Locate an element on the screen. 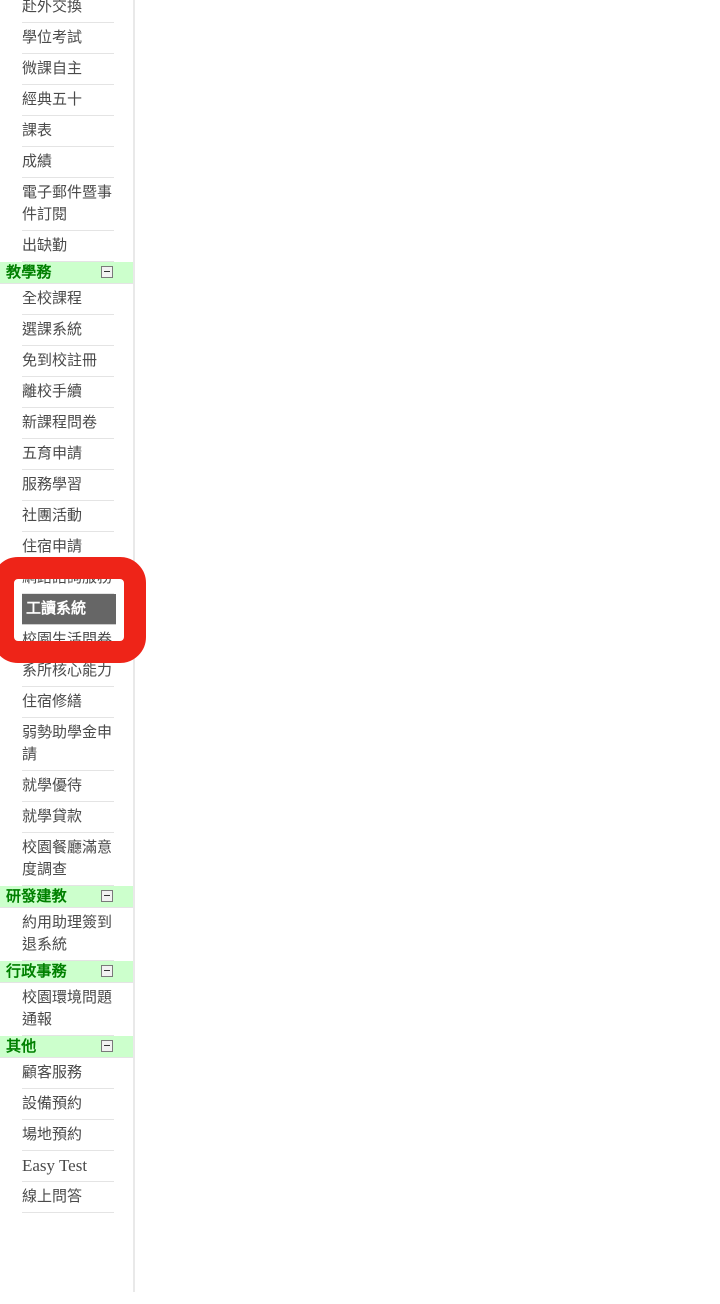 Image resolution: width=720 pixels, height=1304 pixels. sidebar-section-label: 研發建教 is located at coordinates (36, 896).